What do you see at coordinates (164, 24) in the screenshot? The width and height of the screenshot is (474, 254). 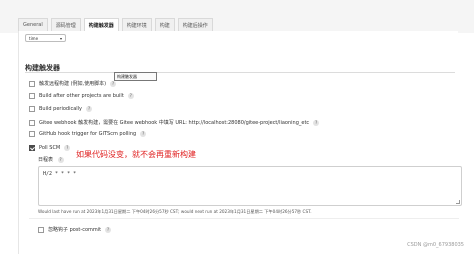 I see `tab-build: 构建` at bounding box center [164, 24].